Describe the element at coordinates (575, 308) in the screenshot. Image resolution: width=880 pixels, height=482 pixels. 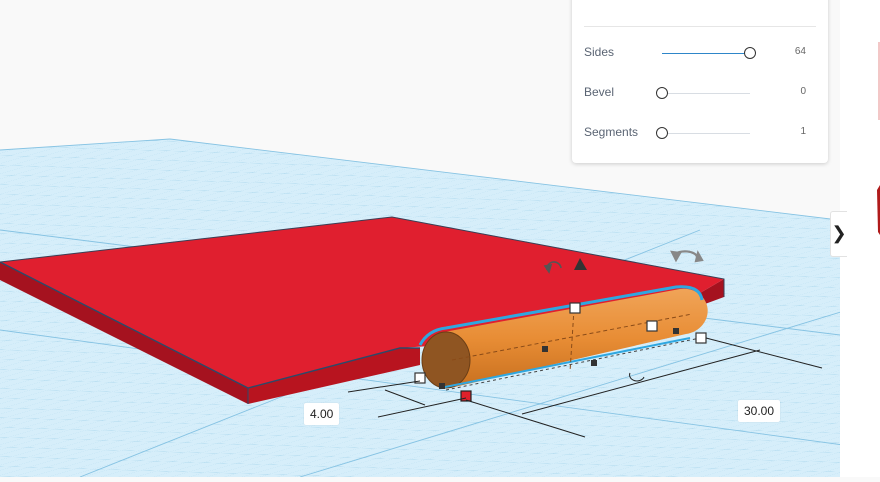
I see `resize-handle-top` at that location.